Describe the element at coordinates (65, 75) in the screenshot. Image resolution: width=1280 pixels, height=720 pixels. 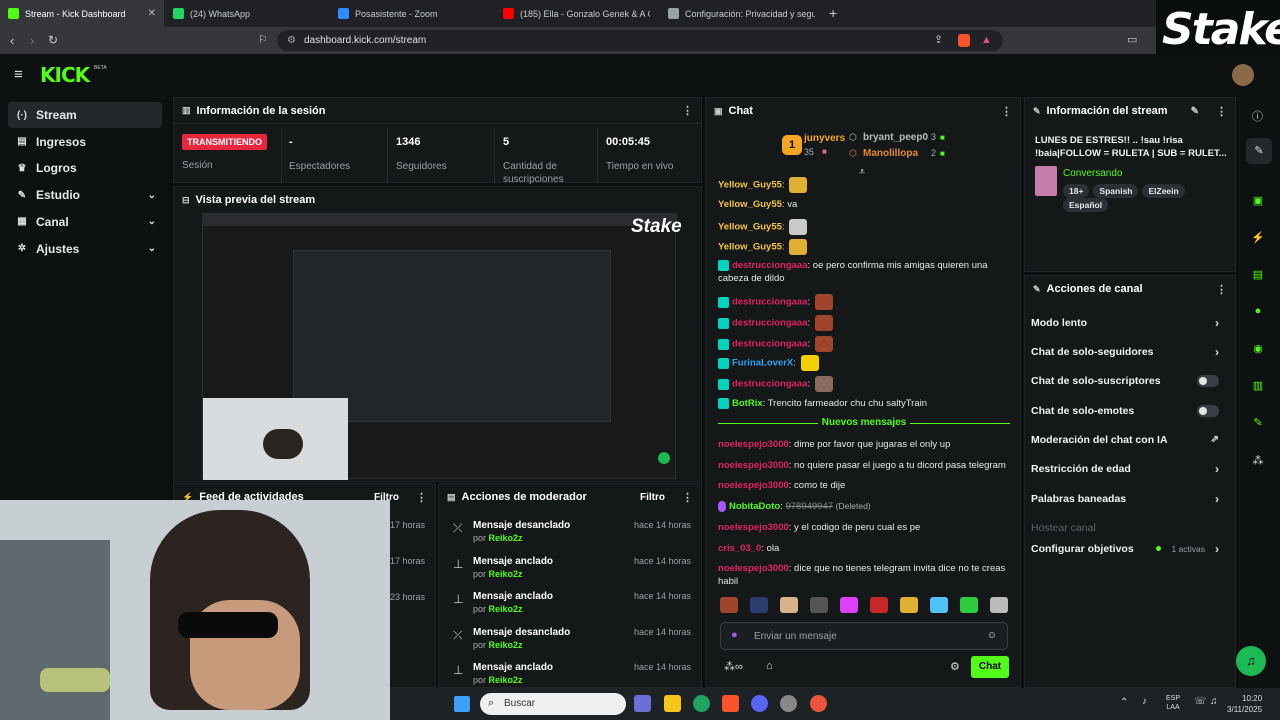
I see `kick-logo: KICK` at that location.